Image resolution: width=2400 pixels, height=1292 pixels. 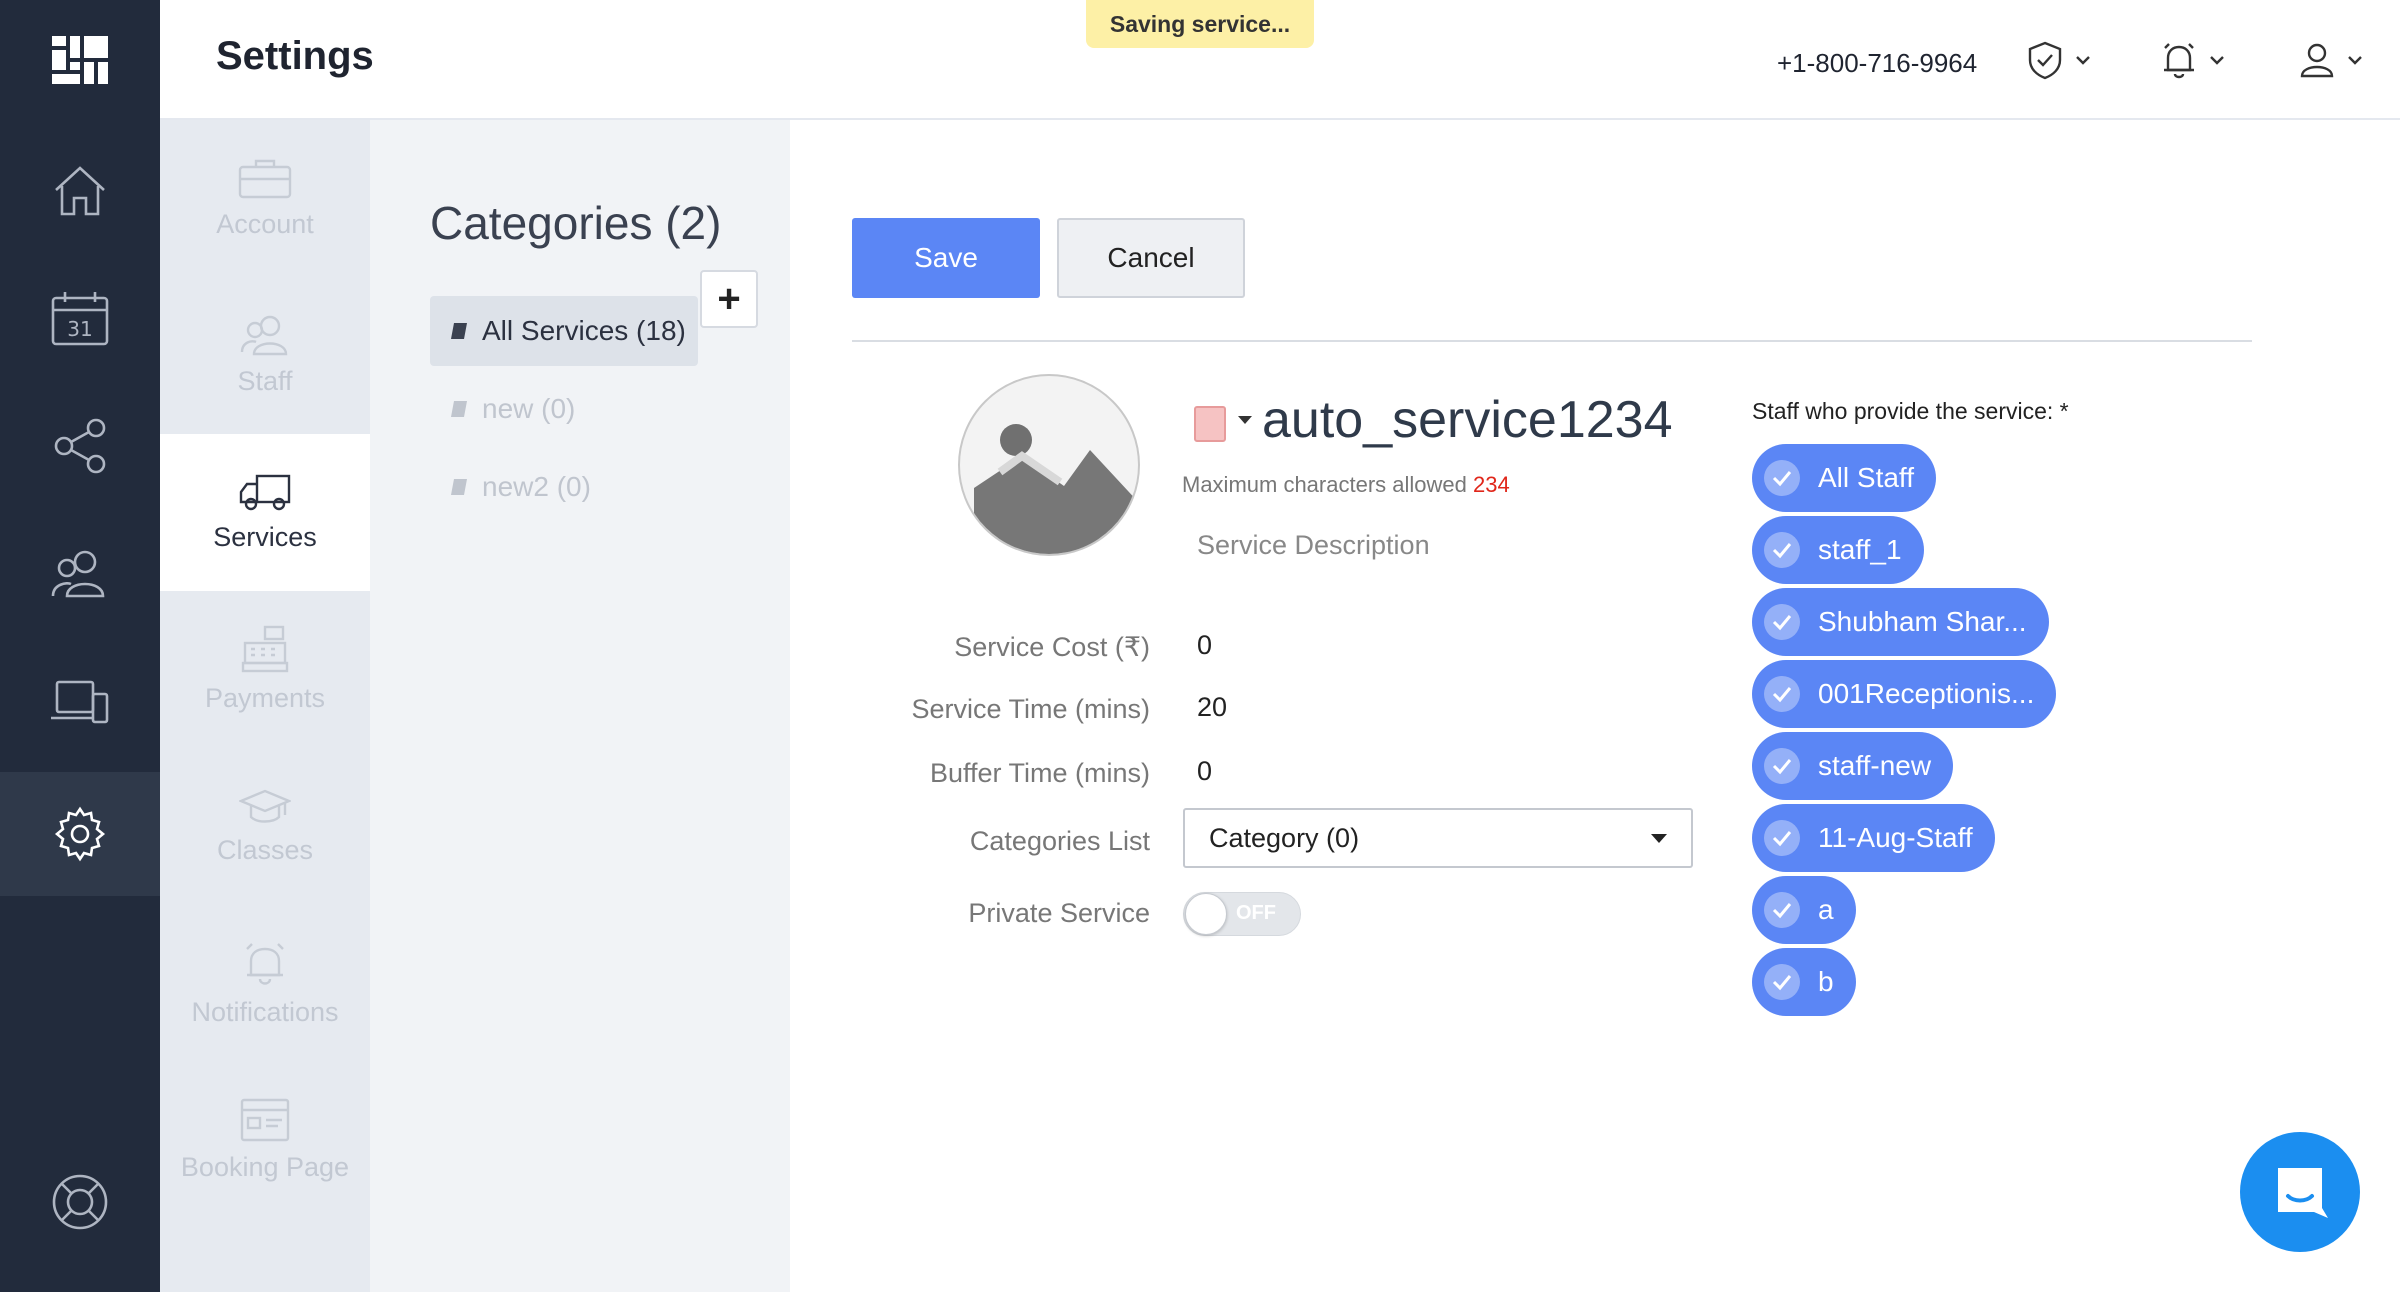 What do you see at coordinates (80, 60) in the screenshot?
I see `logo-icon` at bounding box center [80, 60].